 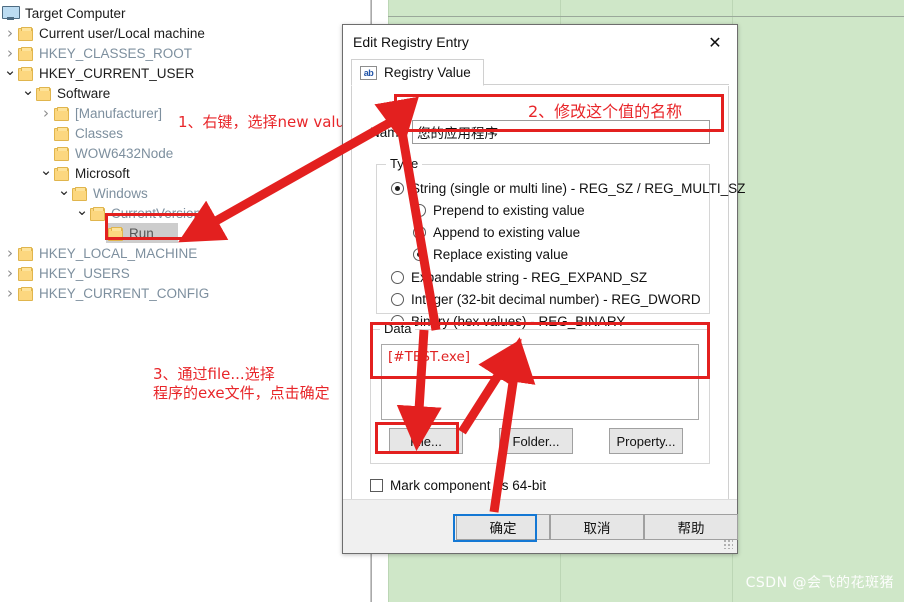 What do you see at coordinates (75, 13) in the screenshot?
I see `tree-root-label: Target Computer` at bounding box center [75, 13].